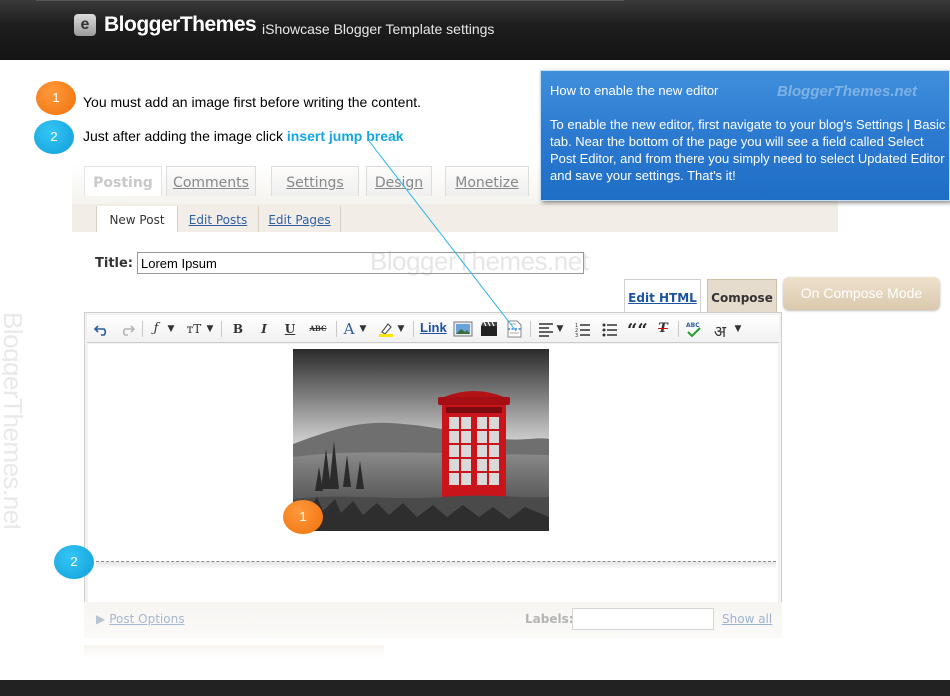  I want to click on step-1-badge: 1, so click(56, 98).